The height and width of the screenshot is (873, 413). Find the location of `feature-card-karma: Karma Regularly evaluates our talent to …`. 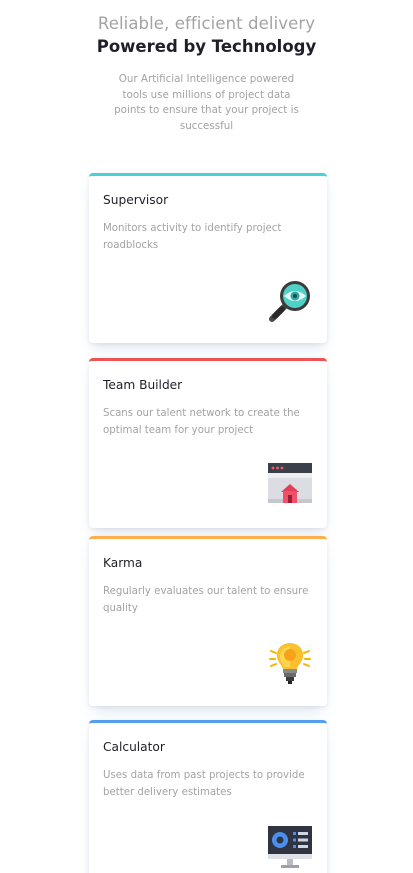

feature-card-karma: Karma Regularly evaluates our talent to … is located at coordinates (208, 621).